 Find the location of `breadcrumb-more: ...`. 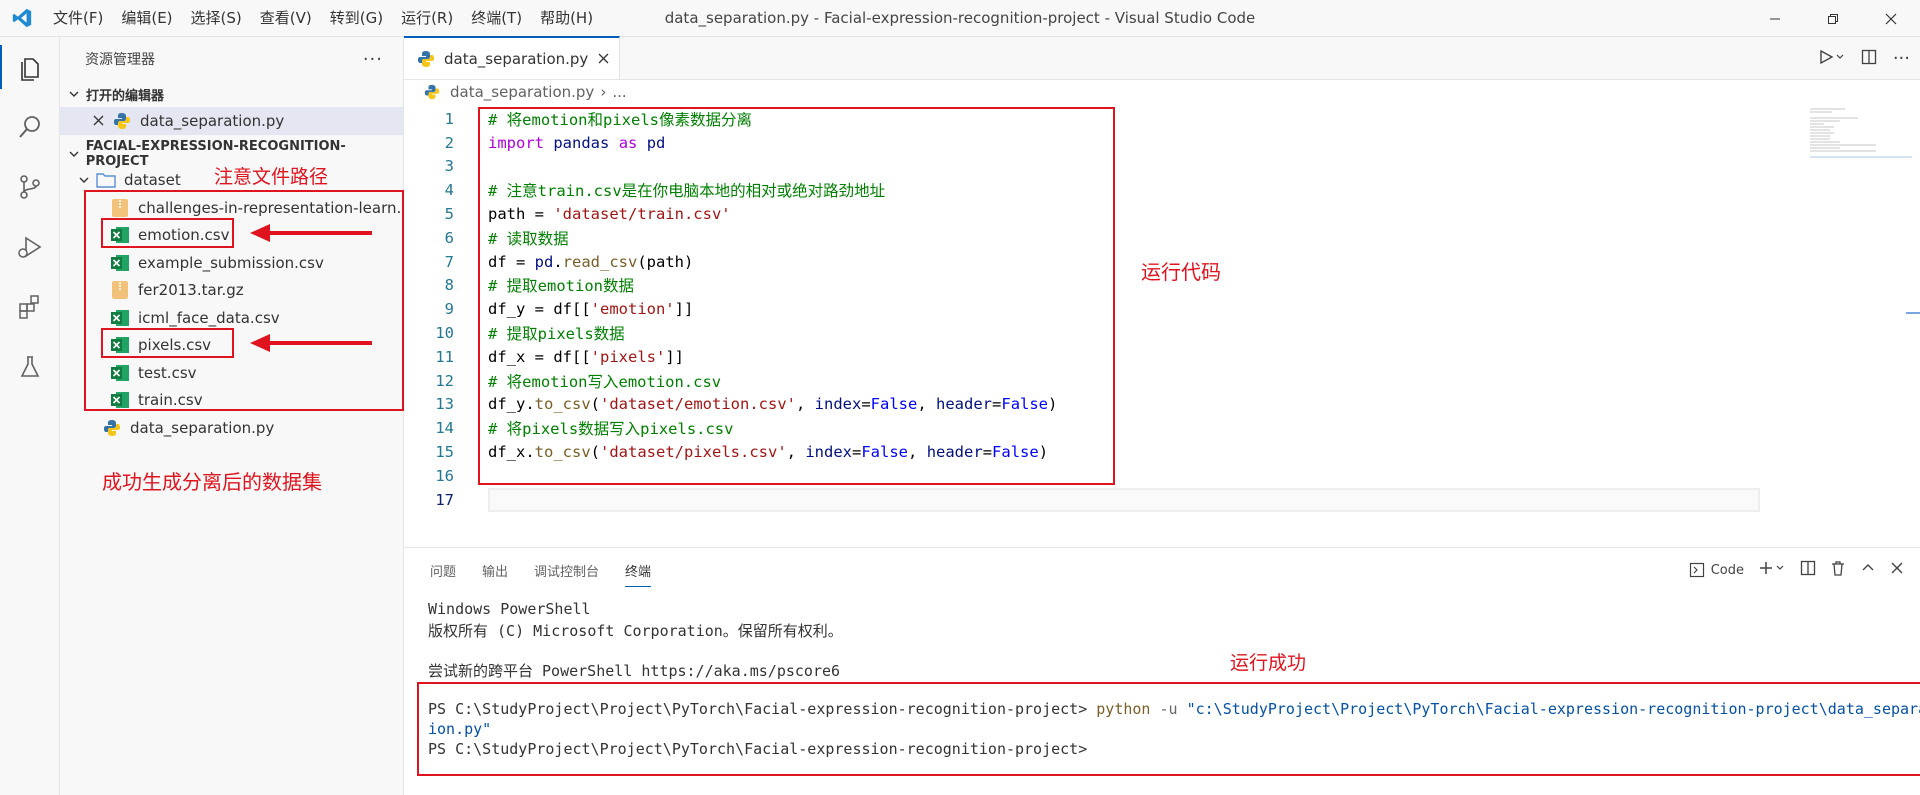

breadcrumb-more: ... is located at coordinates (619, 92).